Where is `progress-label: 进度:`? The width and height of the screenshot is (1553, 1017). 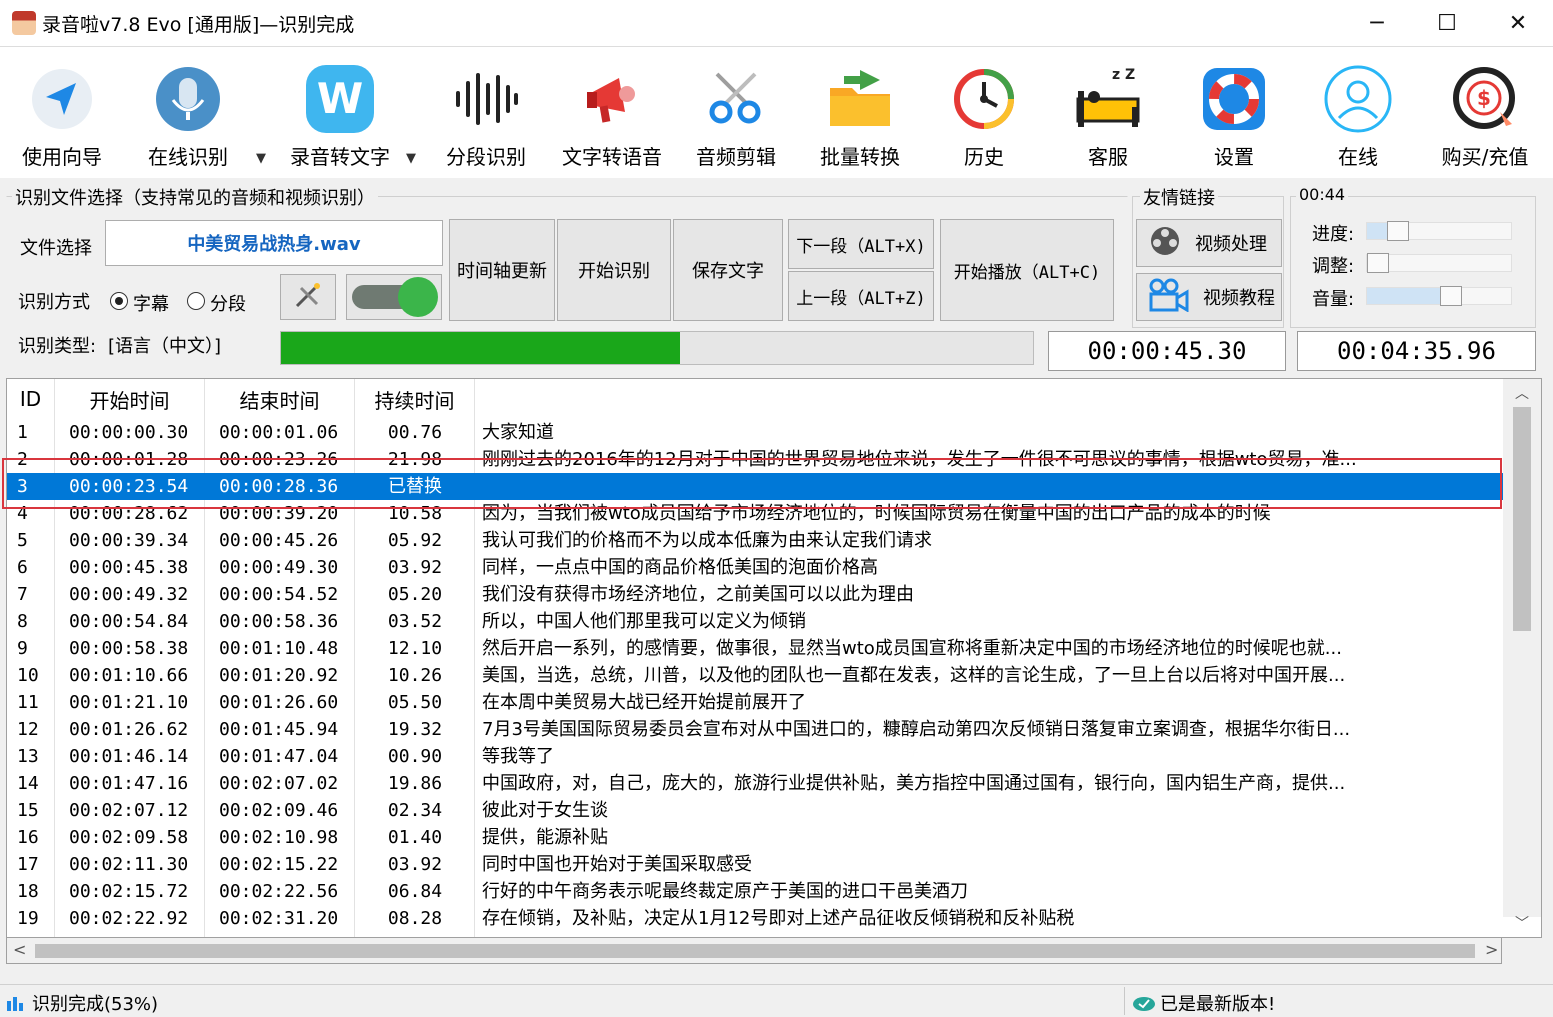
progress-label: 进度: is located at coordinates (1333, 234).